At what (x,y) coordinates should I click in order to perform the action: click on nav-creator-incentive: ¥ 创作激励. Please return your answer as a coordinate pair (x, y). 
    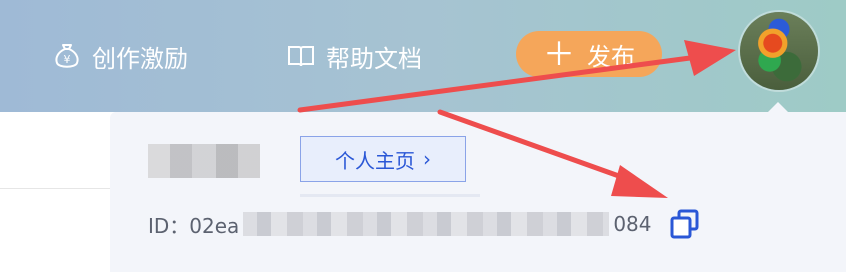
    Looking at the image, I should click on (120, 56).